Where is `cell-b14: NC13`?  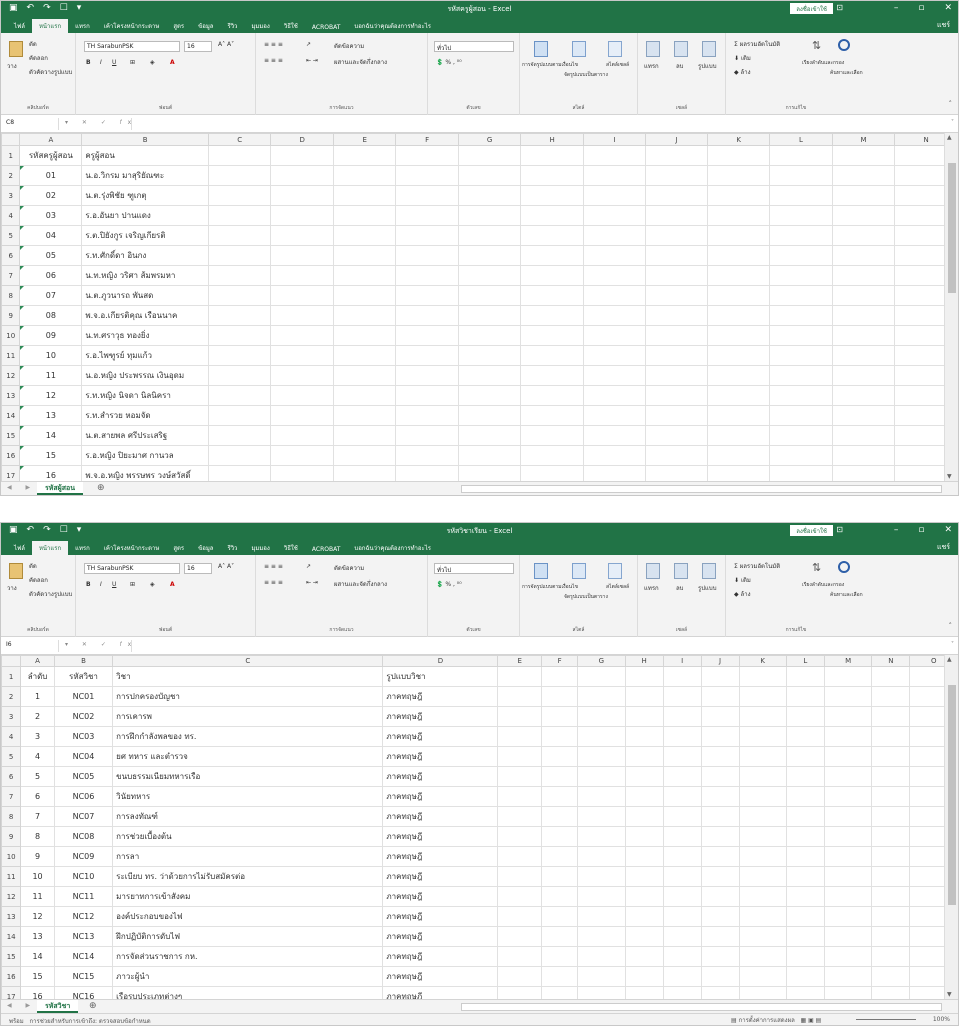
cell-b14: NC13 is located at coordinates (83, 936).